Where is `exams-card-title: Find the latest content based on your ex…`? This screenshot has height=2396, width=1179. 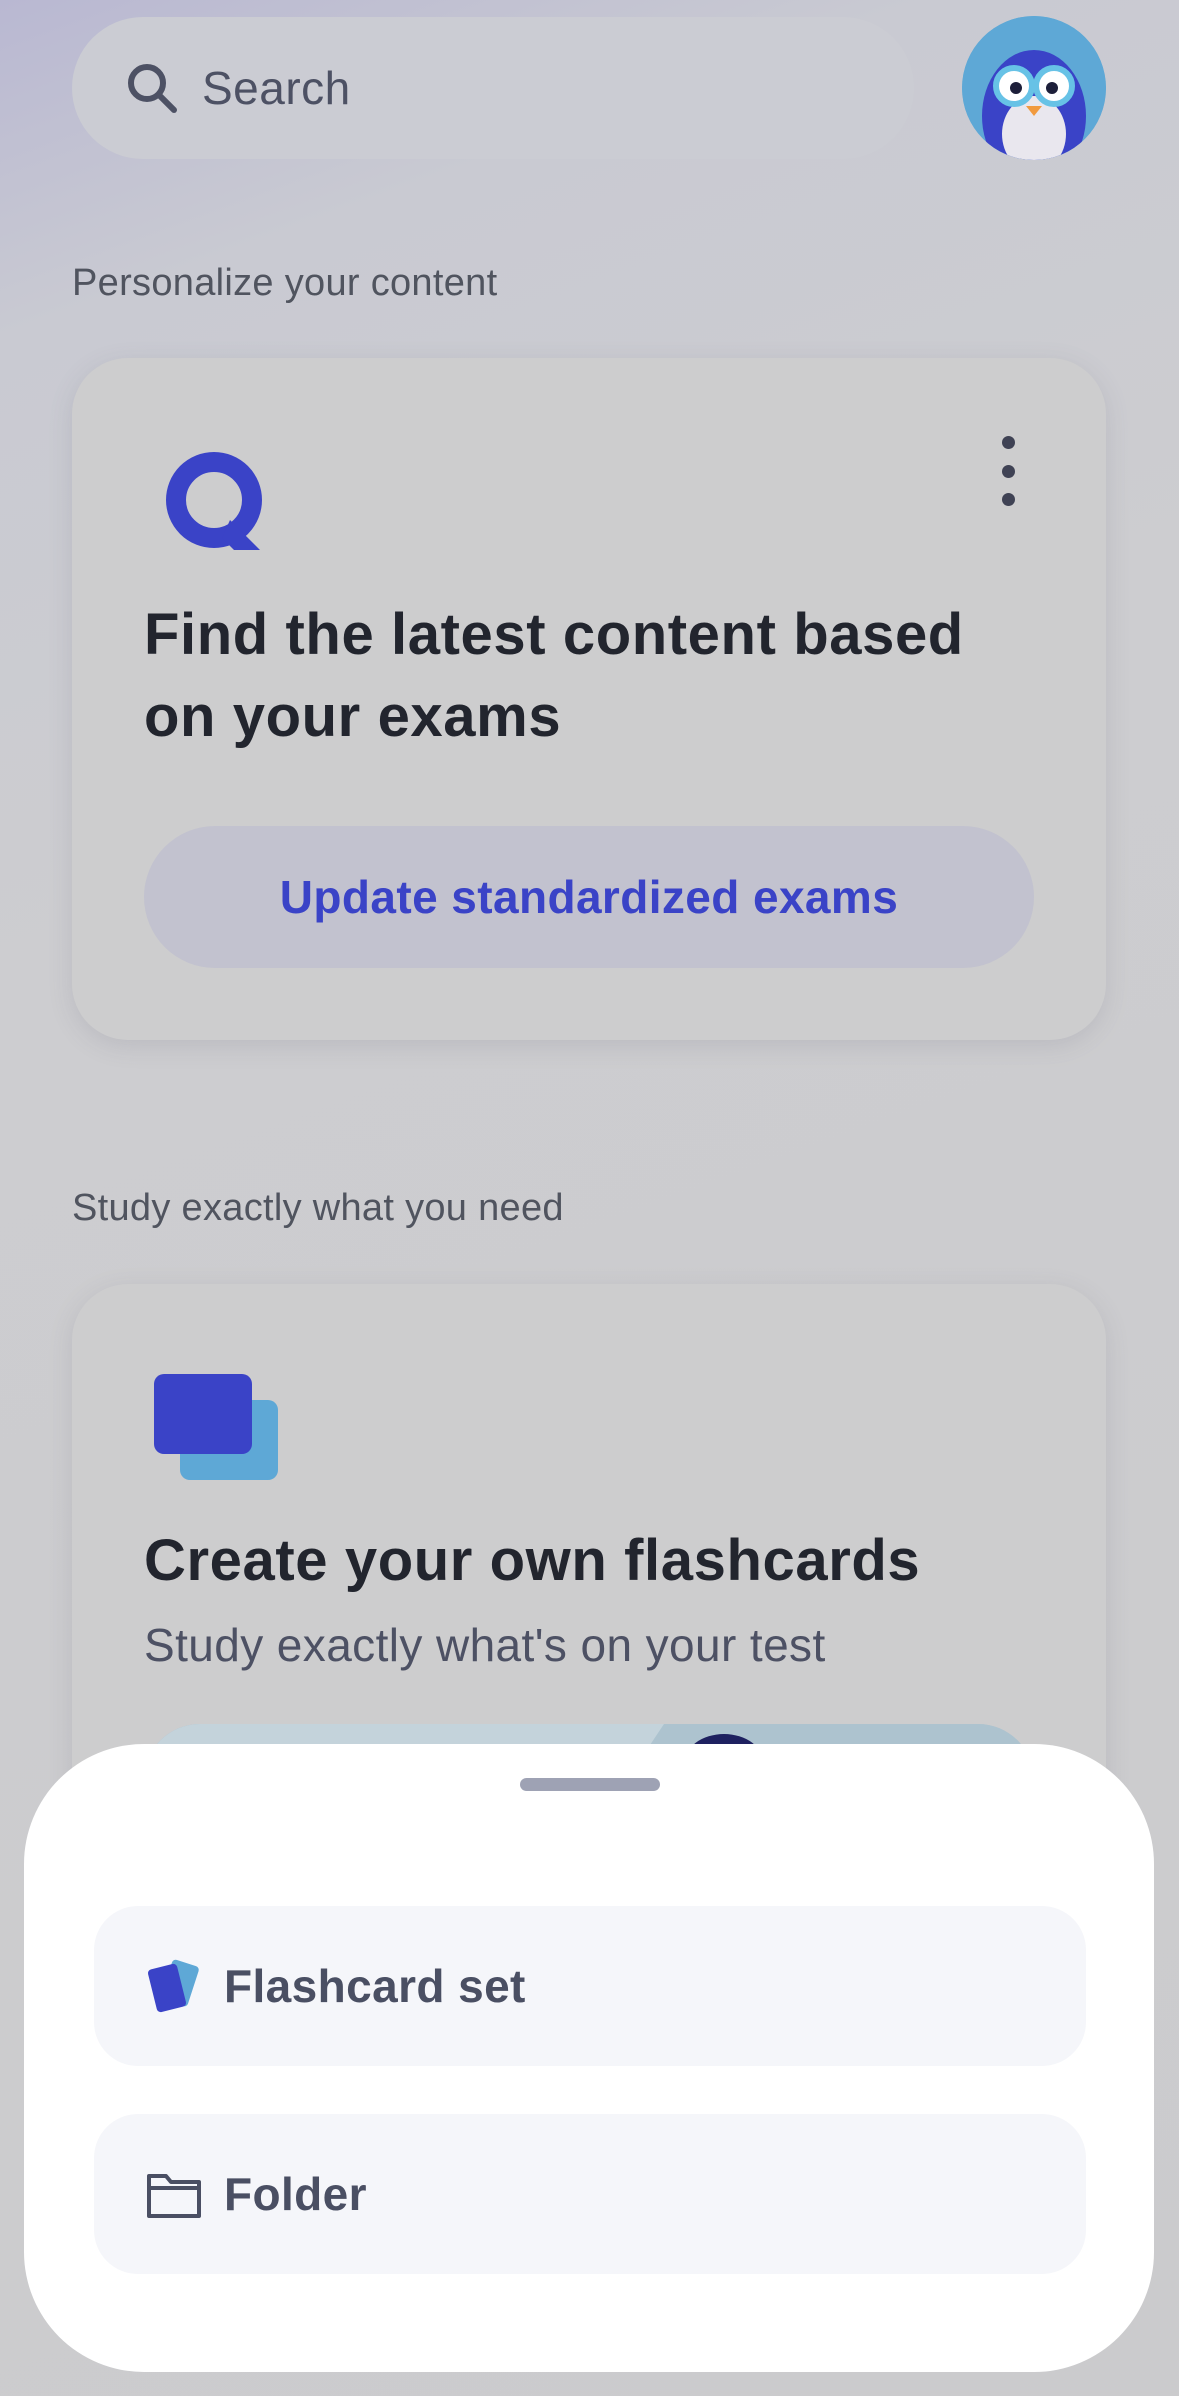
exams-card-title: Find the latest content based on your ex… is located at coordinates (554, 675).